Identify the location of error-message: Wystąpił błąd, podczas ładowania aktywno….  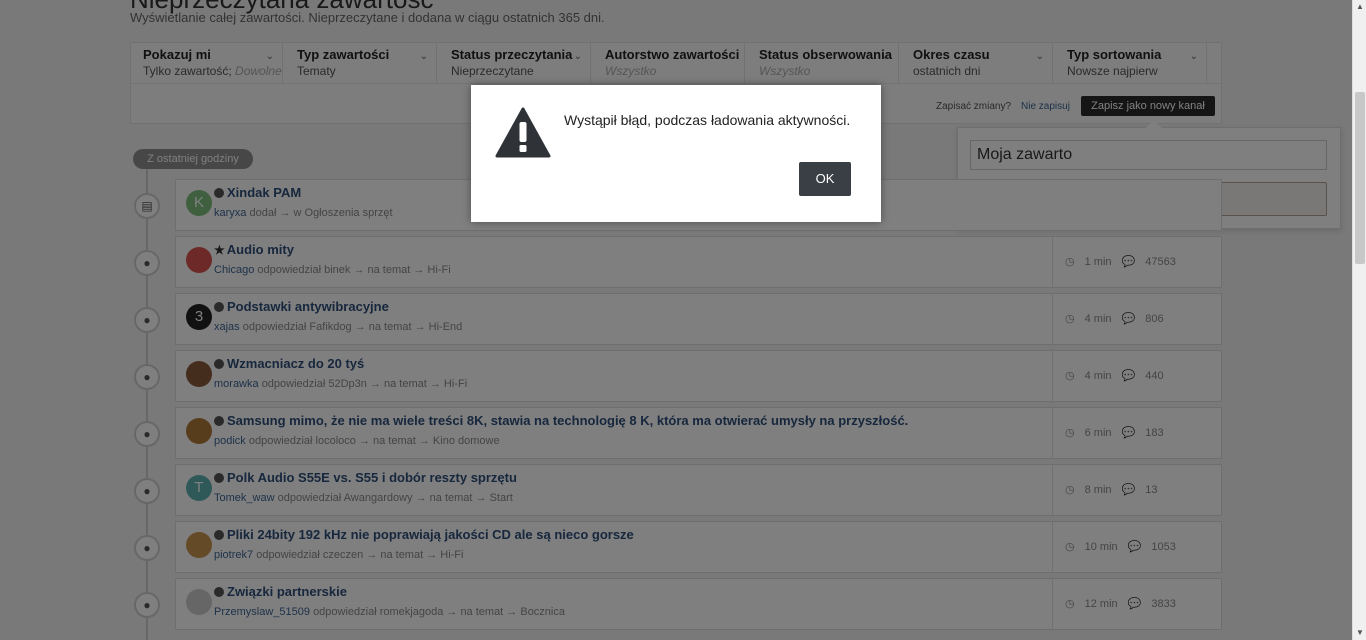
(707, 120).